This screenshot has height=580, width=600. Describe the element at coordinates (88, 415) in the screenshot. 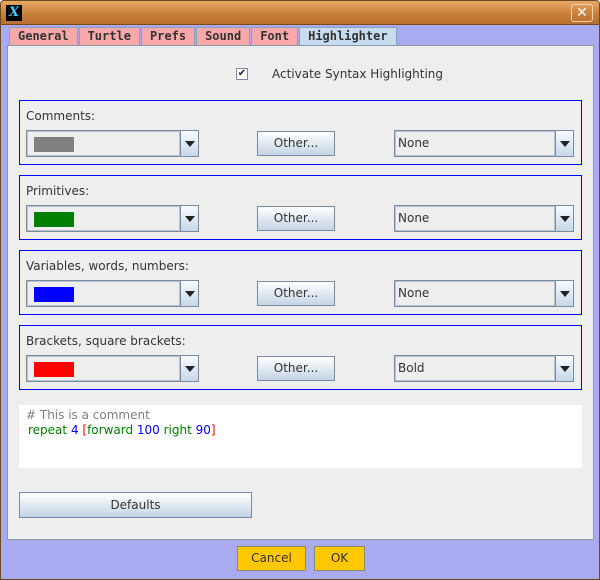

I see `preview-comment: # This is a comment` at that location.